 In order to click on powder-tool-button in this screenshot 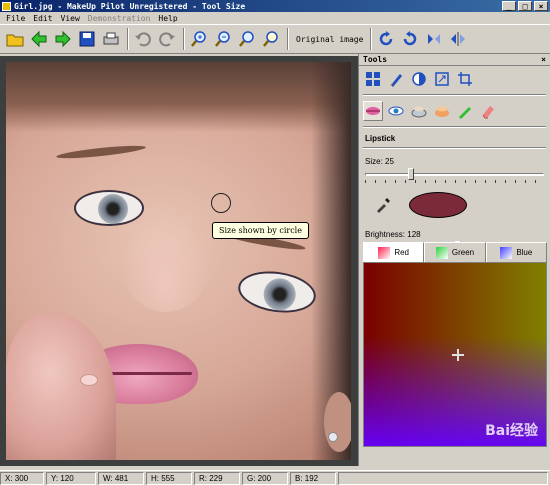, I will do `click(419, 111)`.